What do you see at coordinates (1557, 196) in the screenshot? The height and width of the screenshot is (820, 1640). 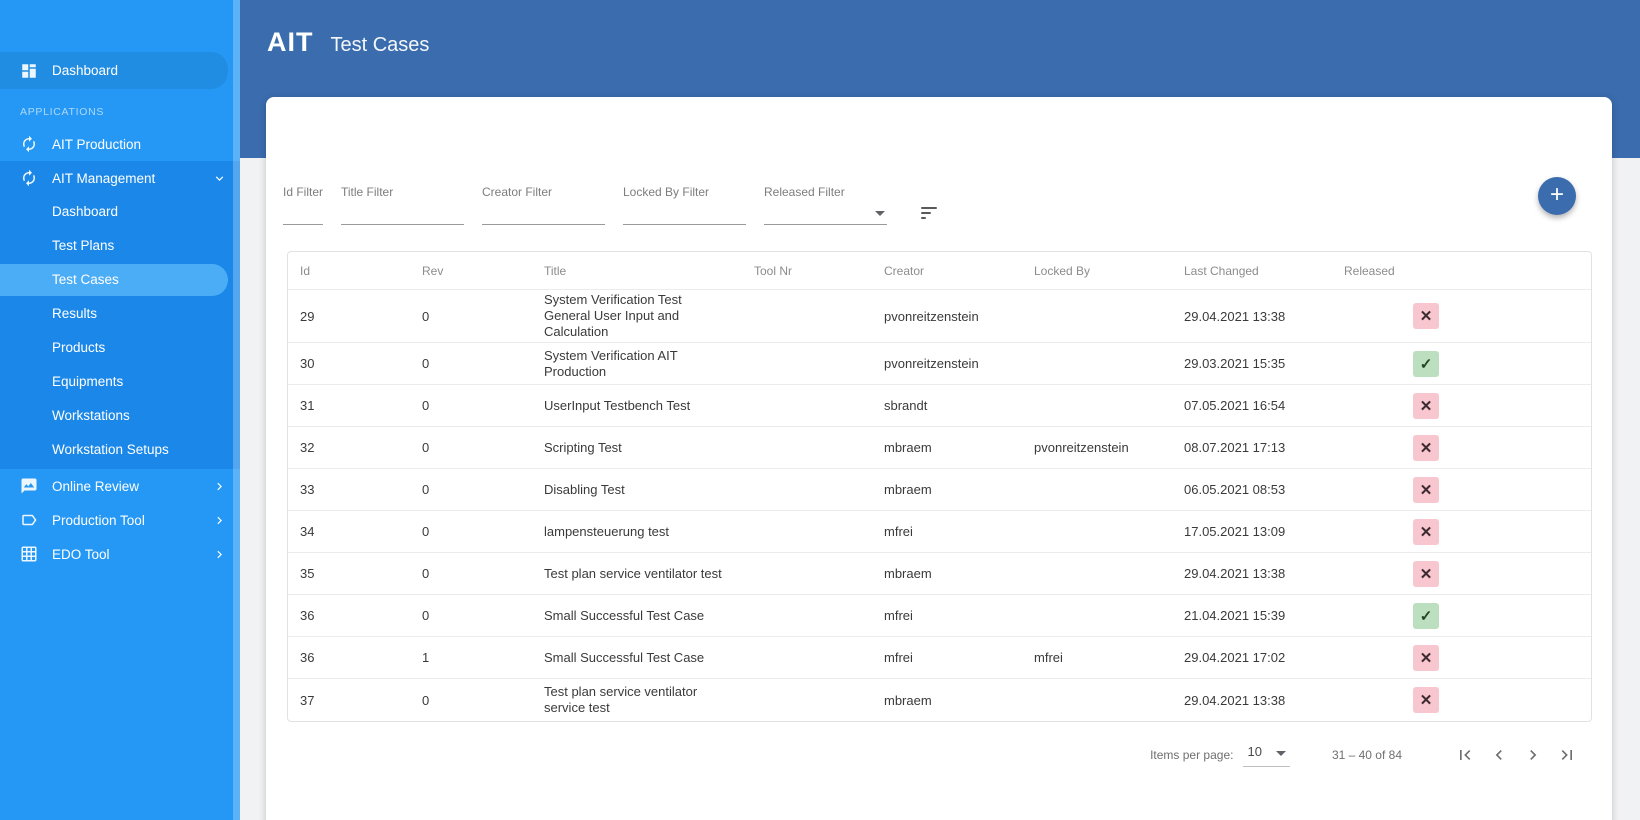 I see `add-test-case-button: +` at bounding box center [1557, 196].